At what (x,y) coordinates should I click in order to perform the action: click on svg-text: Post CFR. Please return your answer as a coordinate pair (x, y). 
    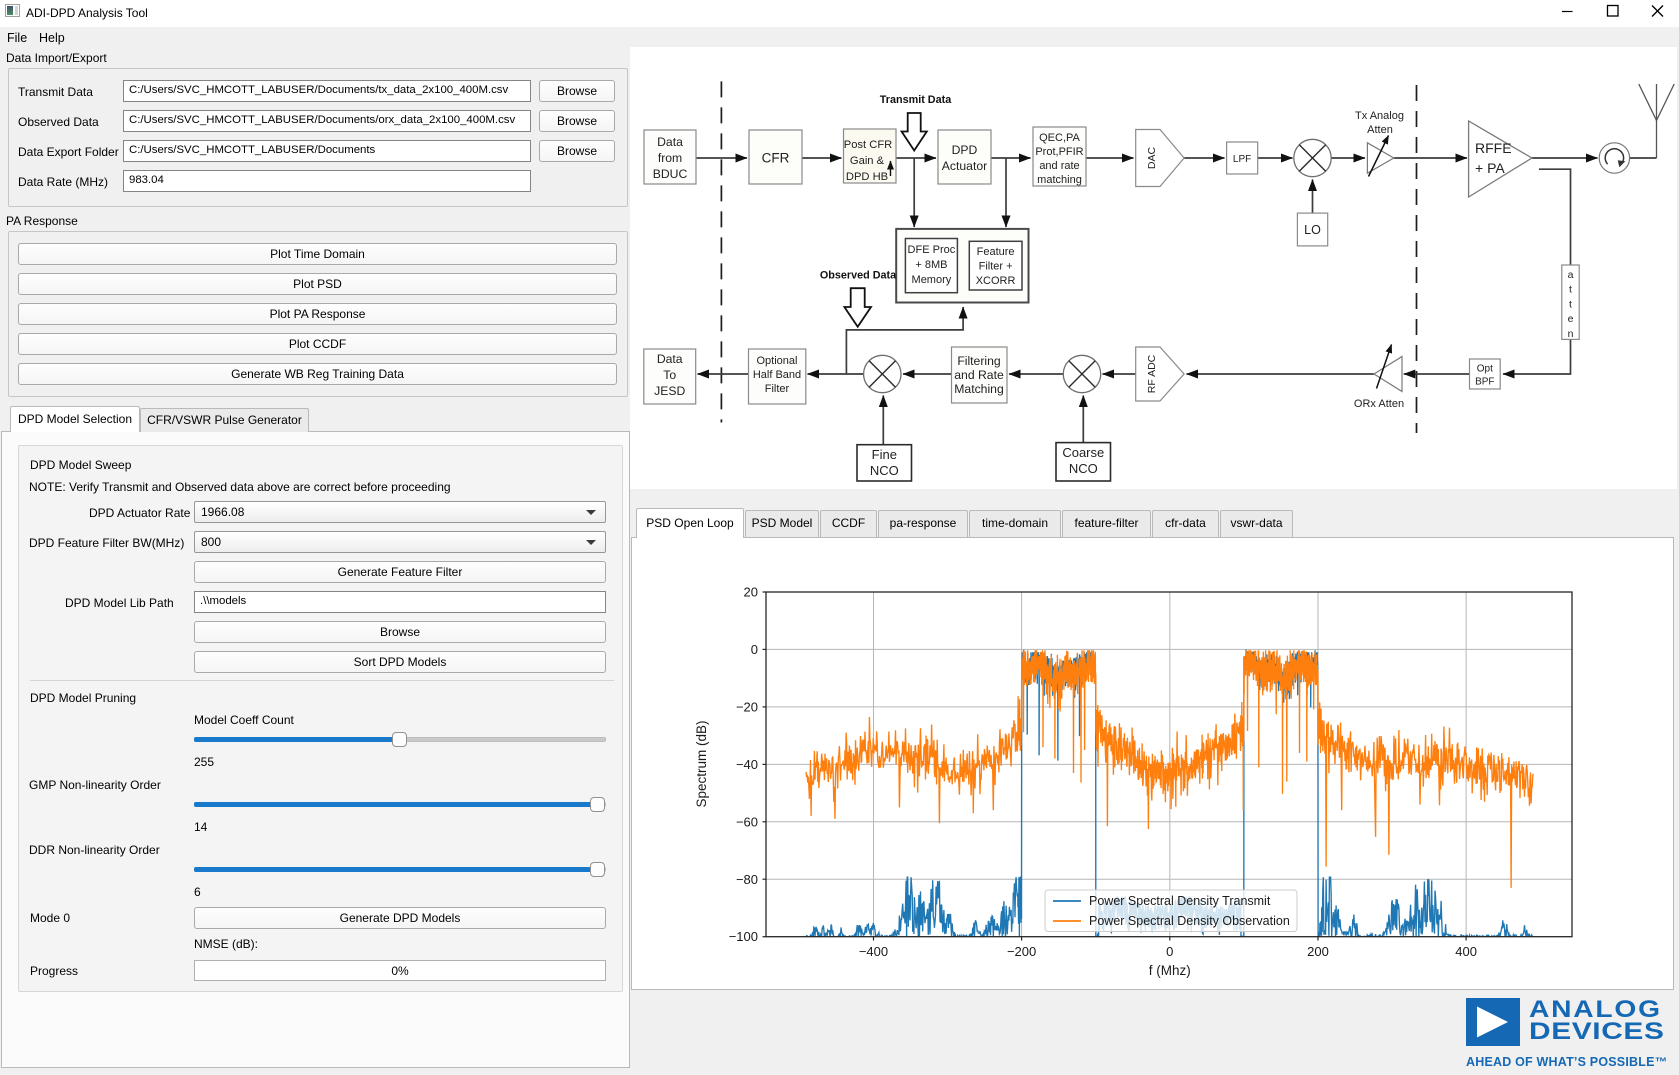
    Looking at the image, I should click on (868, 145).